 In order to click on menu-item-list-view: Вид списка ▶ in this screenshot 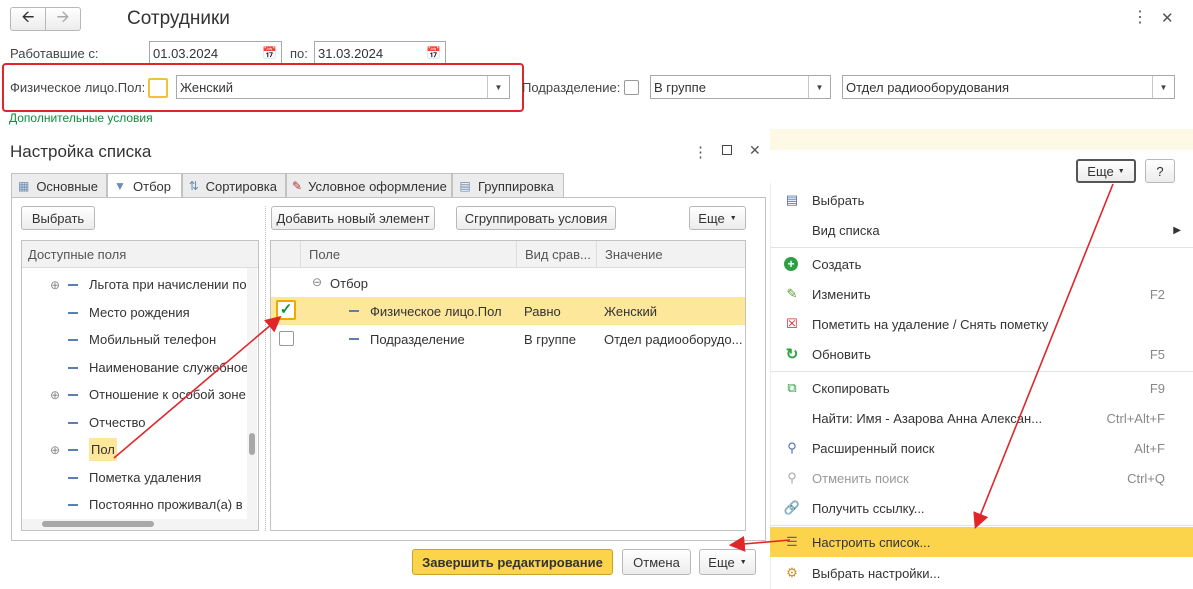, I will do `click(981, 230)`.